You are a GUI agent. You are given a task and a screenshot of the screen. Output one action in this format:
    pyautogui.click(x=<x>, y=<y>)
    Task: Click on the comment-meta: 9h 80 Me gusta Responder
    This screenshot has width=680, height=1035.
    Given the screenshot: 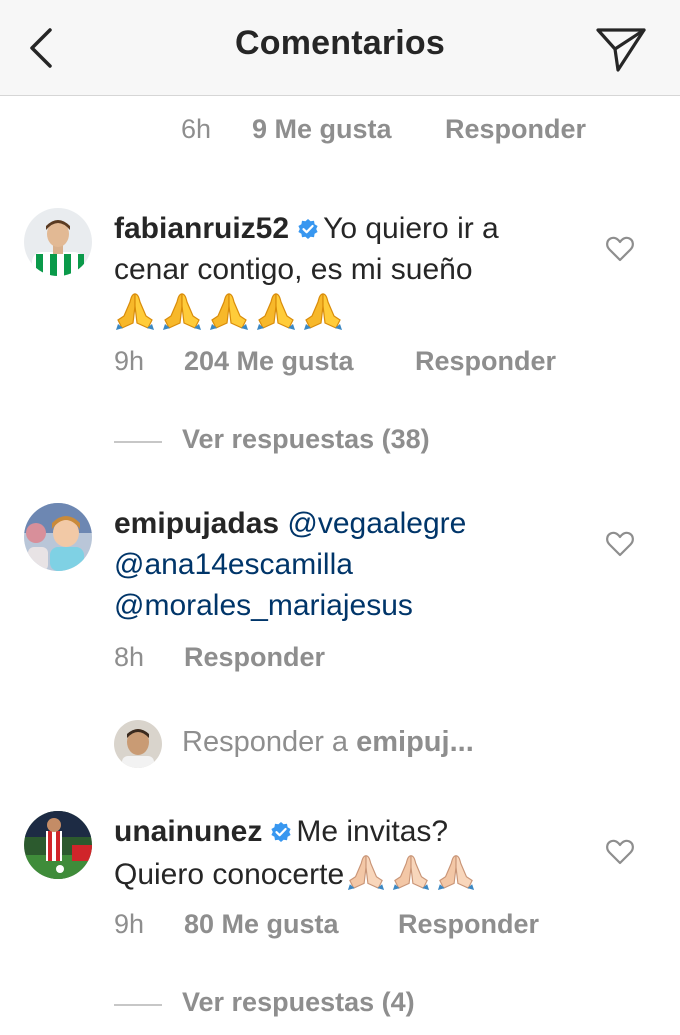 What is the action you would take?
    pyautogui.click(x=340, y=926)
    